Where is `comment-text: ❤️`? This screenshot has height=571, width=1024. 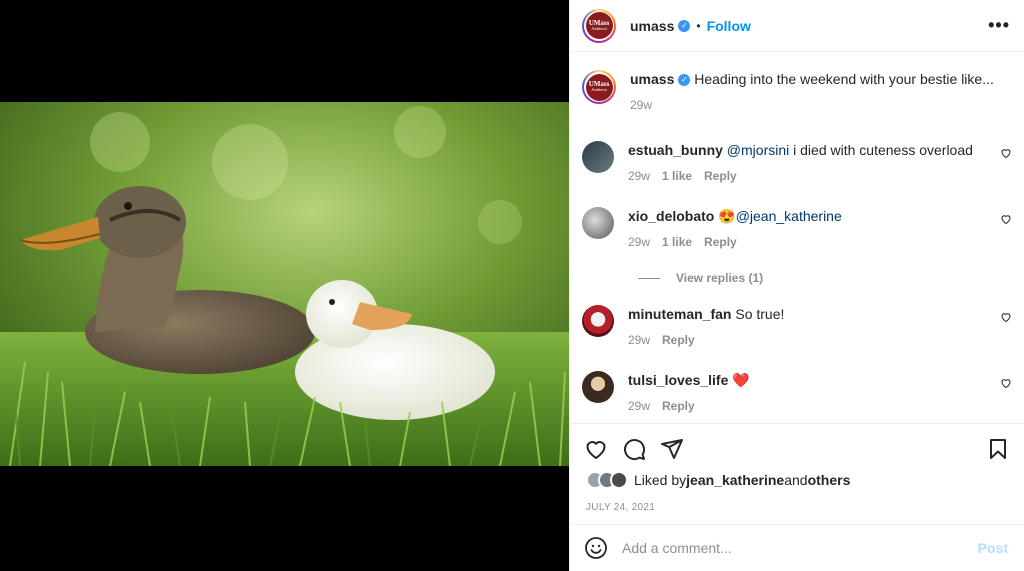 comment-text: ❤️ is located at coordinates (741, 380).